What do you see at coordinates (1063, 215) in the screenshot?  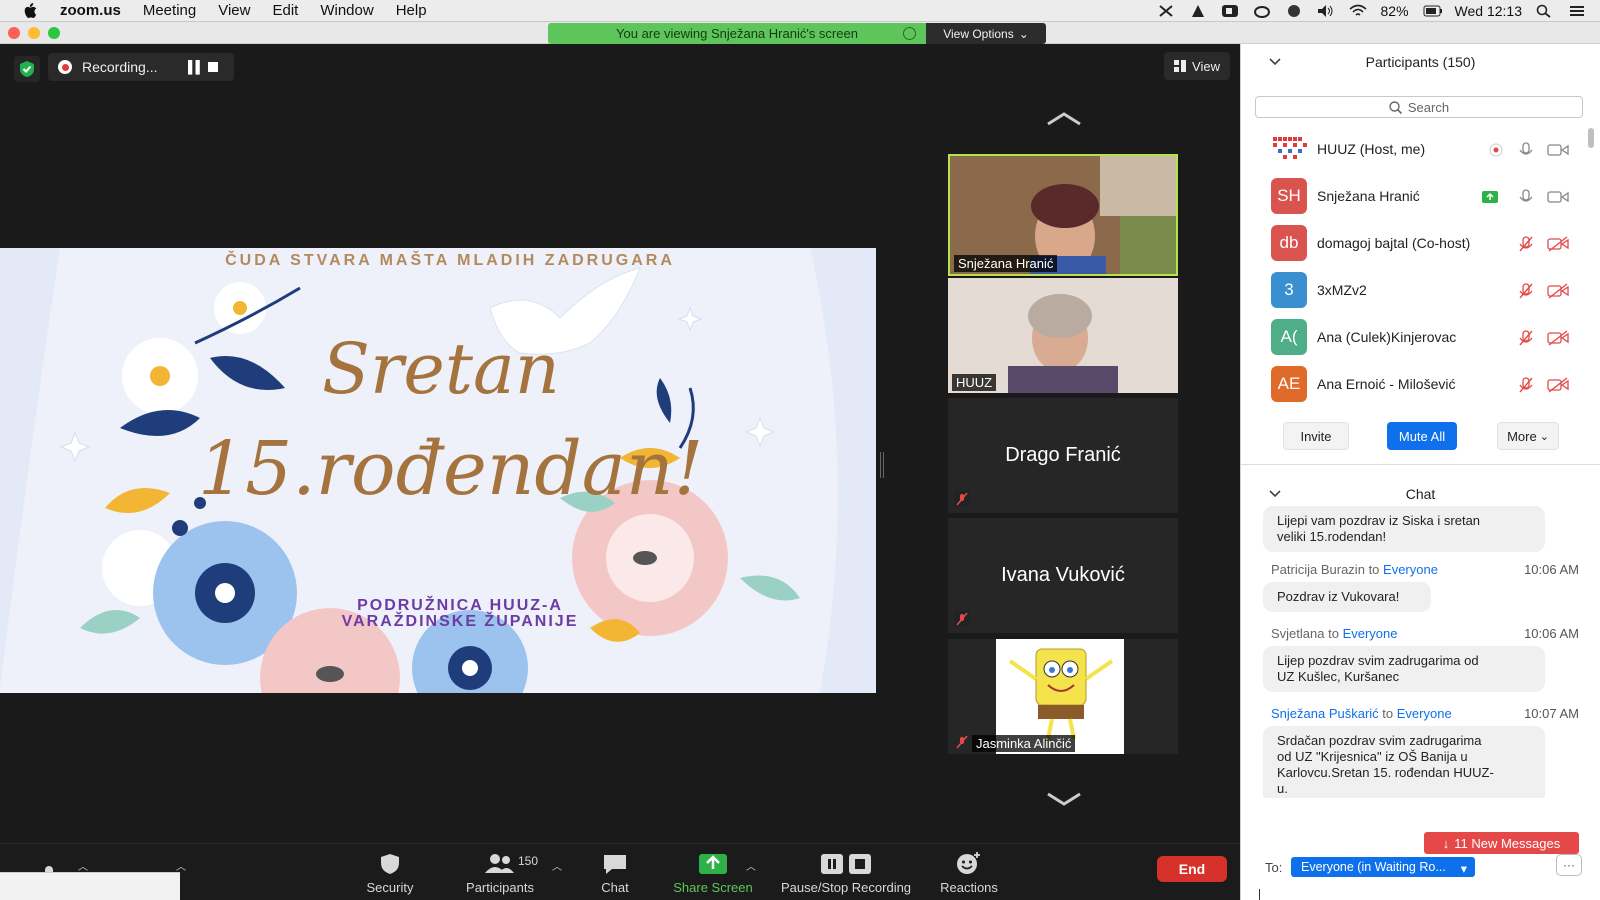 I see `video-tile-snjezana: Snježana Hranić` at bounding box center [1063, 215].